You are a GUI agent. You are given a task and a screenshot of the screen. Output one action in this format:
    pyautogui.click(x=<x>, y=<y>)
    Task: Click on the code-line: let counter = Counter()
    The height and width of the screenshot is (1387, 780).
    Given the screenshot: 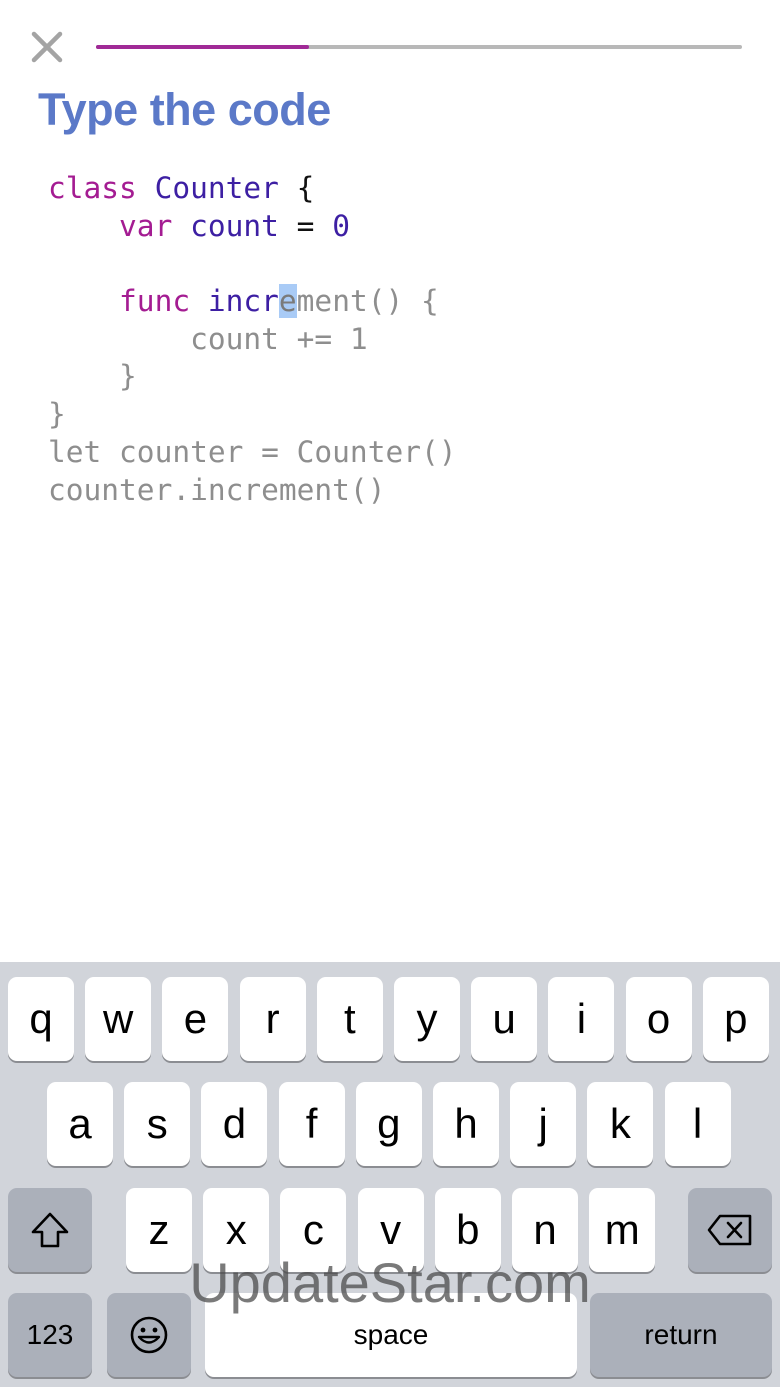 What is the action you would take?
    pyautogui.click(x=252, y=453)
    